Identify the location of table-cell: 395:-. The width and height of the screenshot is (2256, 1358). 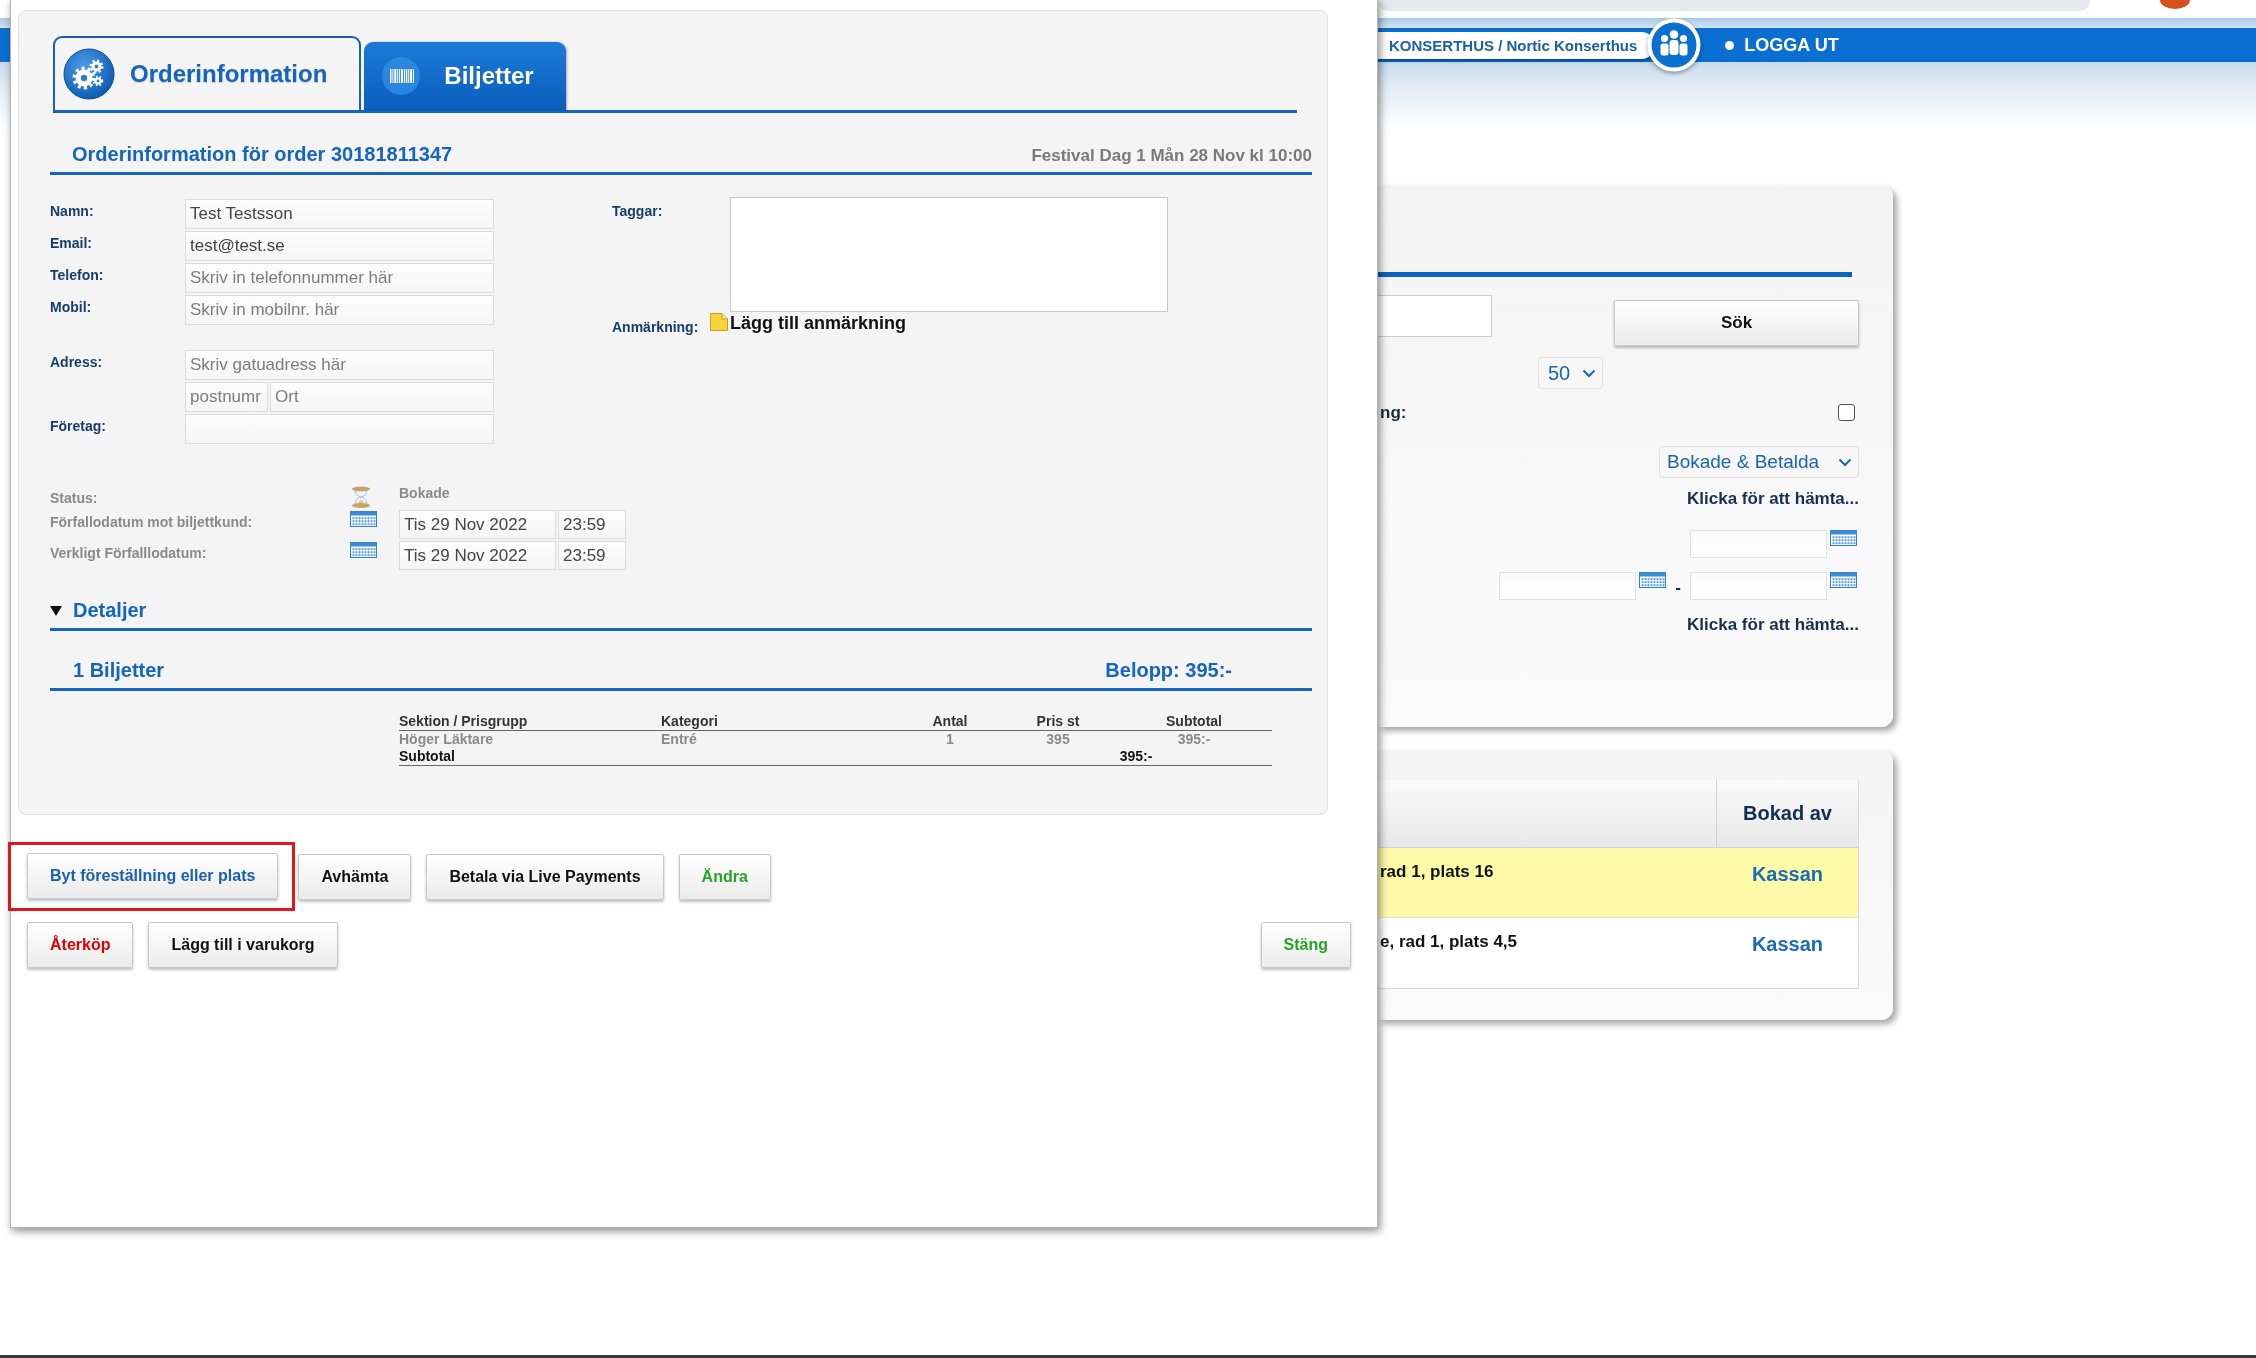
(1194, 739).